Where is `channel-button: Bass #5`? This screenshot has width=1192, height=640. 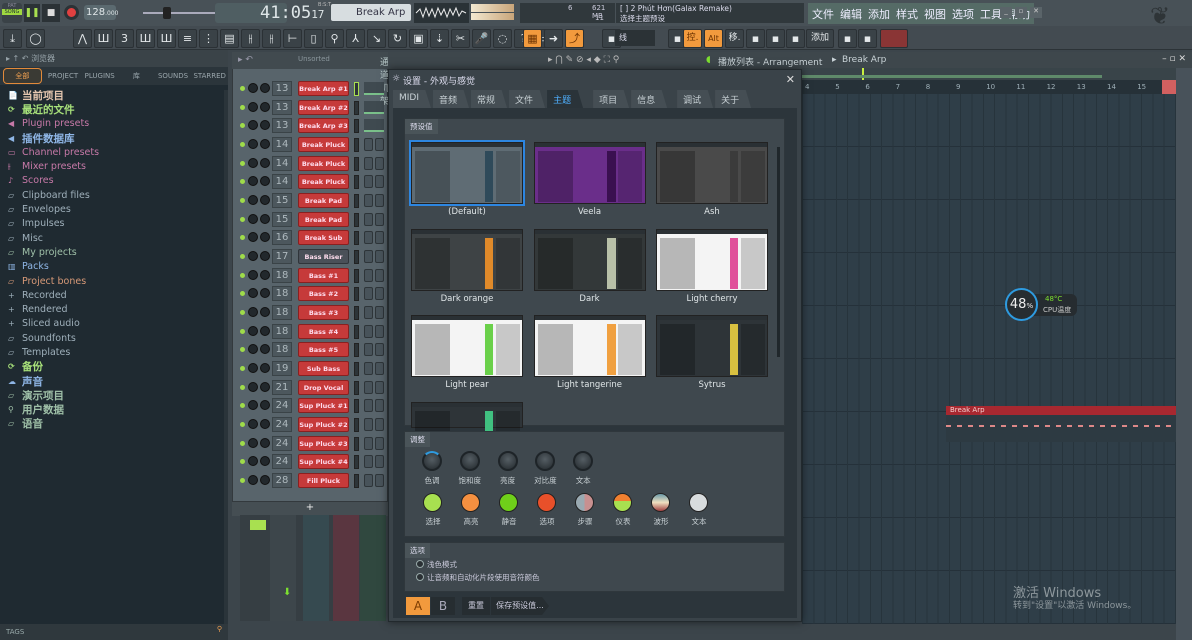
channel-button: Bass #5 is located at coordinates (323, 350).